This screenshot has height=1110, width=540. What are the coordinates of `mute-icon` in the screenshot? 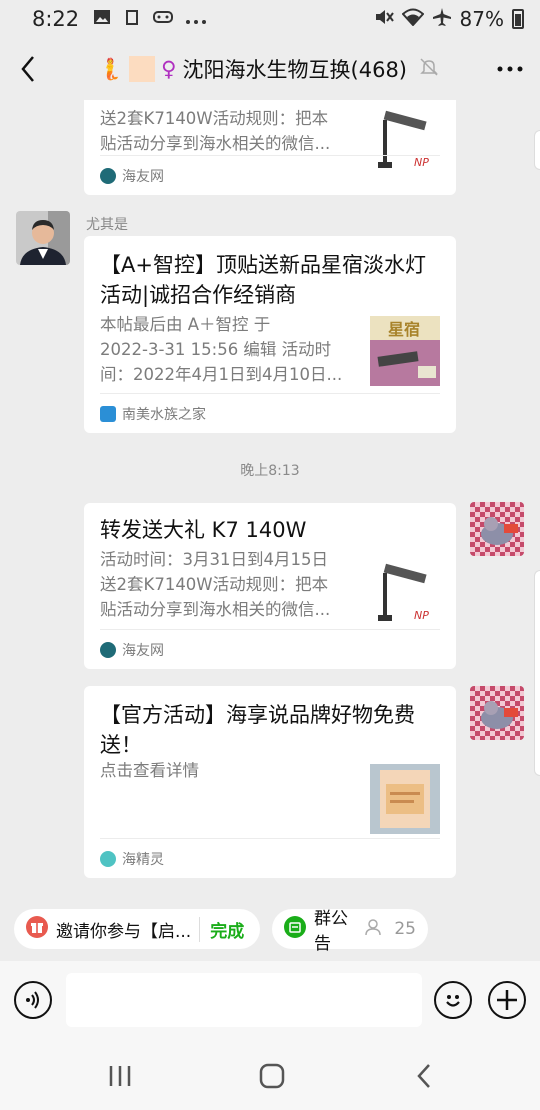 It's located at (384, 19).